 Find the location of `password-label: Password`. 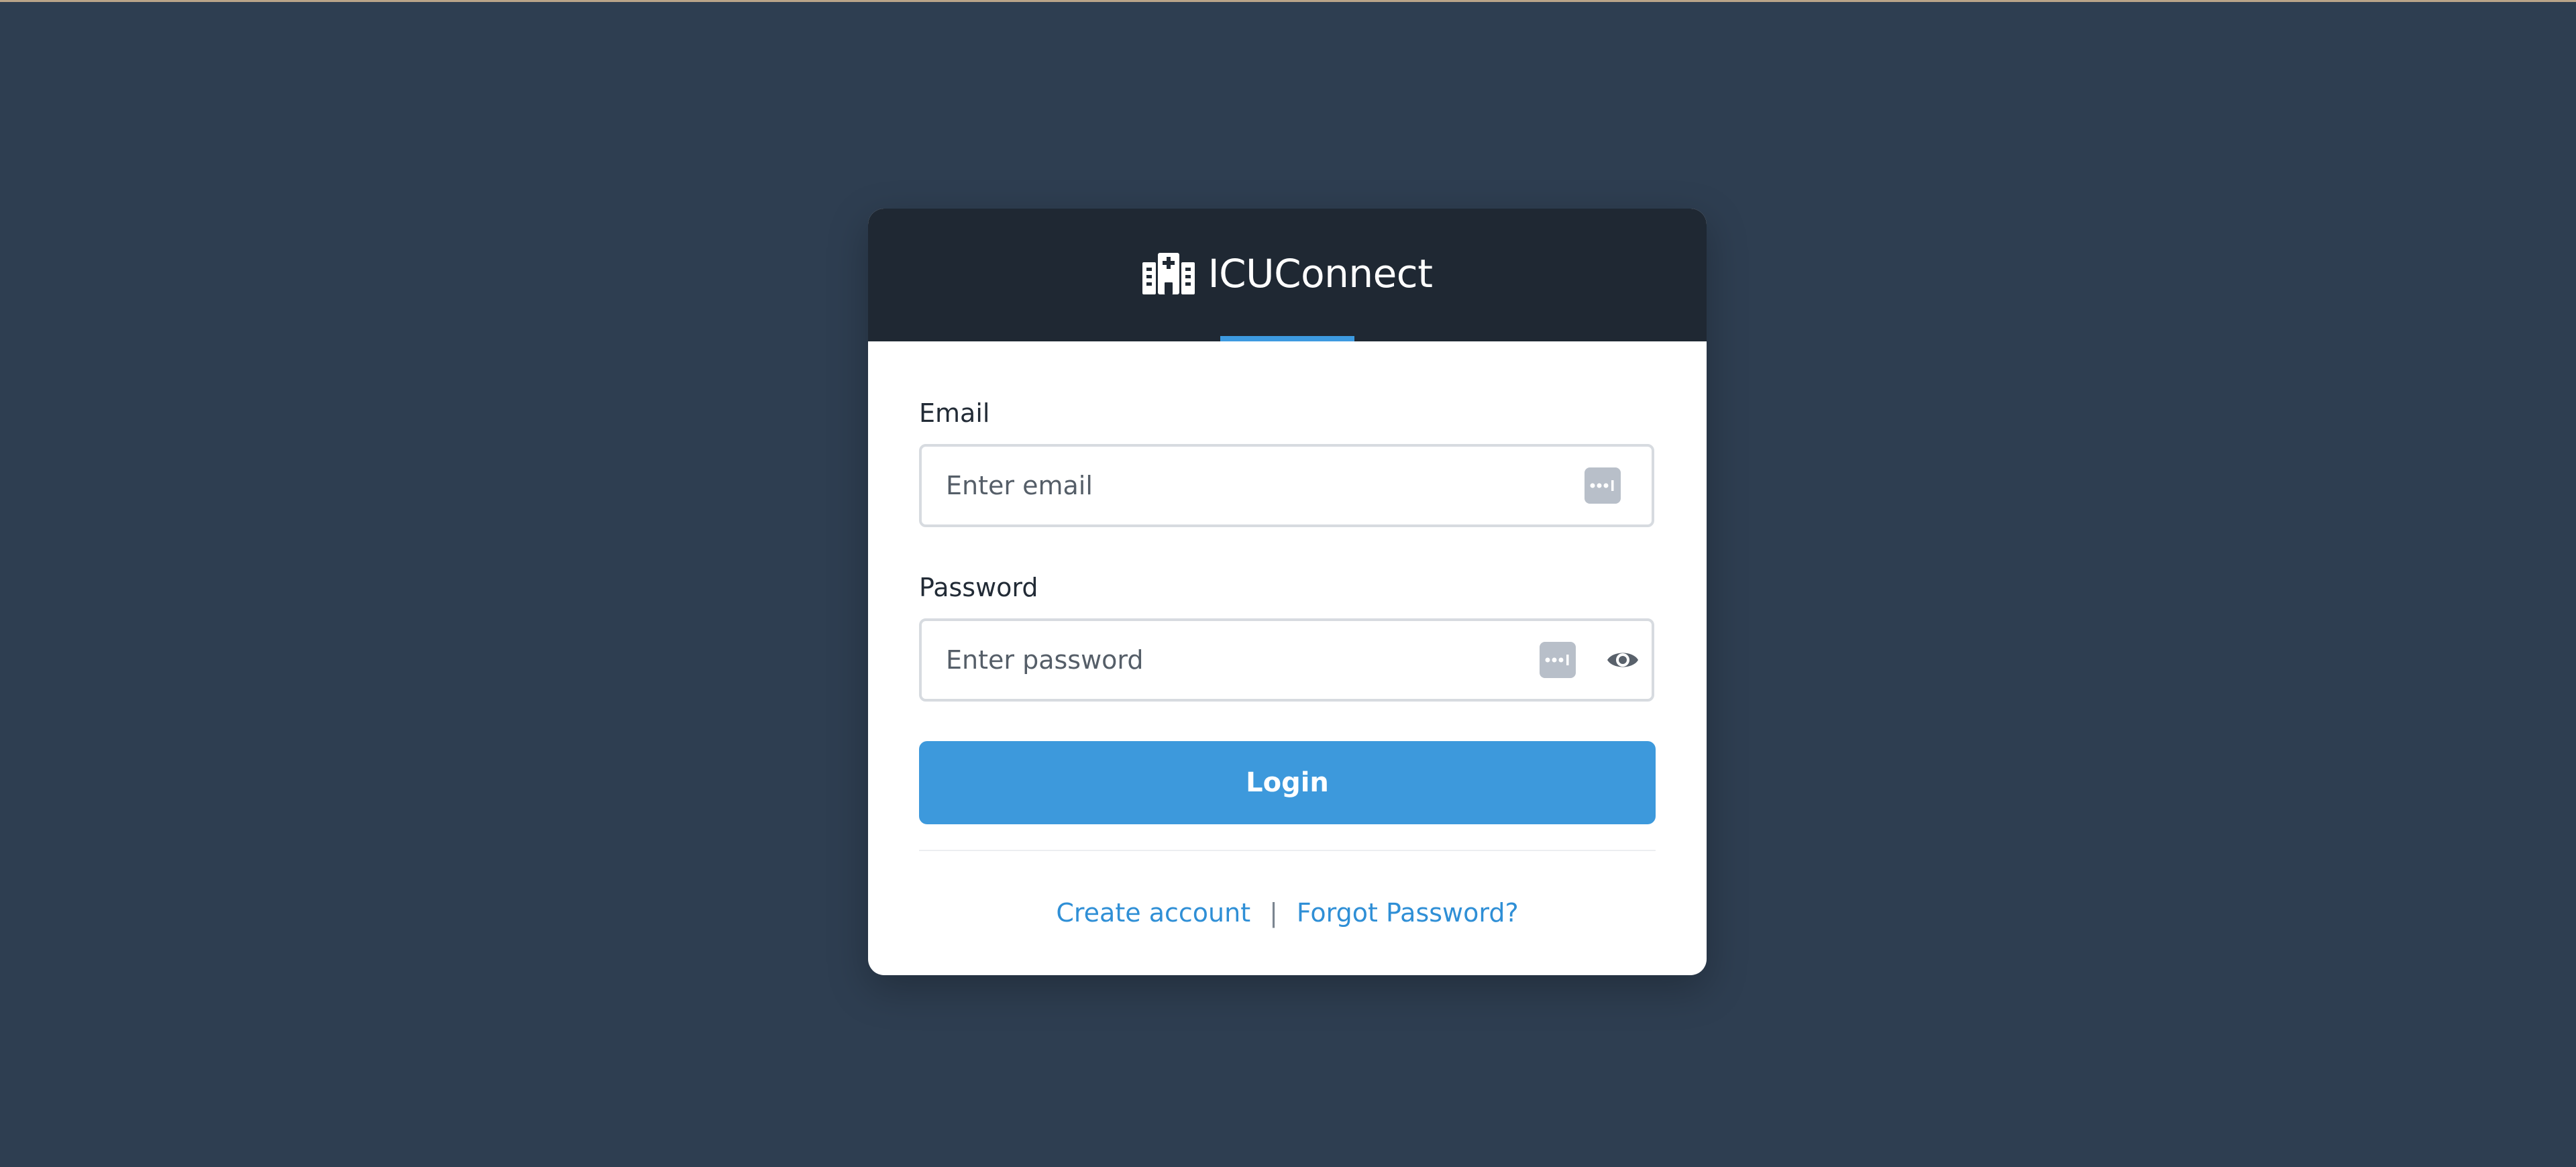

password-label: Password is located at coordinates (978, 587).